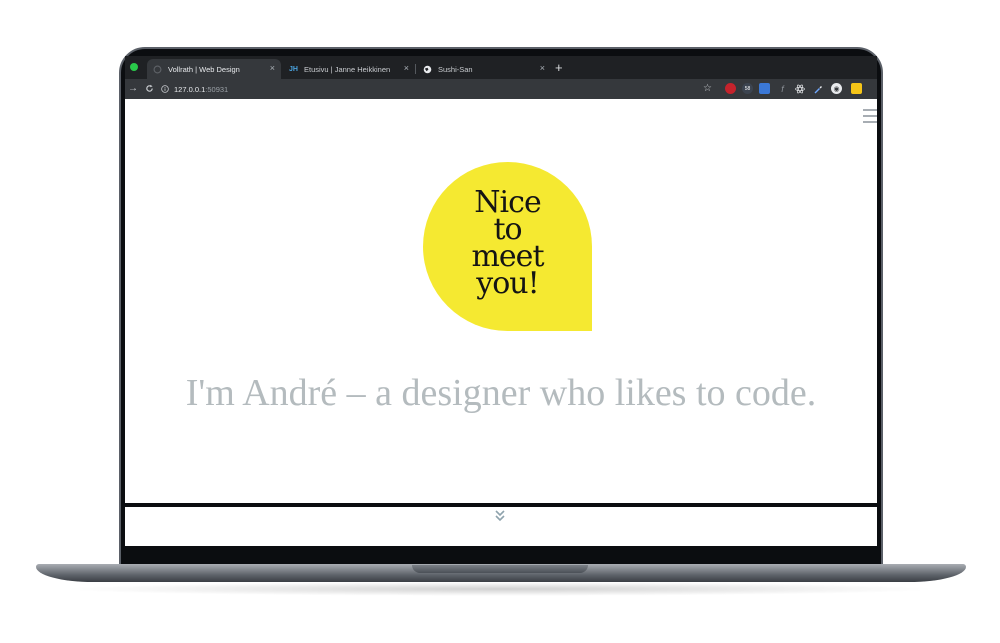 The image size is (1000, 643). Describe the element at coordinates (427, 69) in the screenshot. I see `globe-icon` at that location.